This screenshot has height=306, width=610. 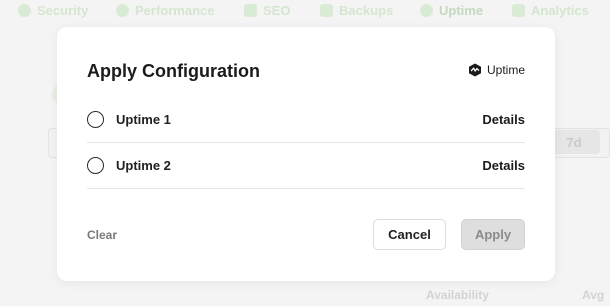 What do you see at coordinates (24, 10) in the screenshot?
I see `shield-icon` at bounding box center [24, 10].